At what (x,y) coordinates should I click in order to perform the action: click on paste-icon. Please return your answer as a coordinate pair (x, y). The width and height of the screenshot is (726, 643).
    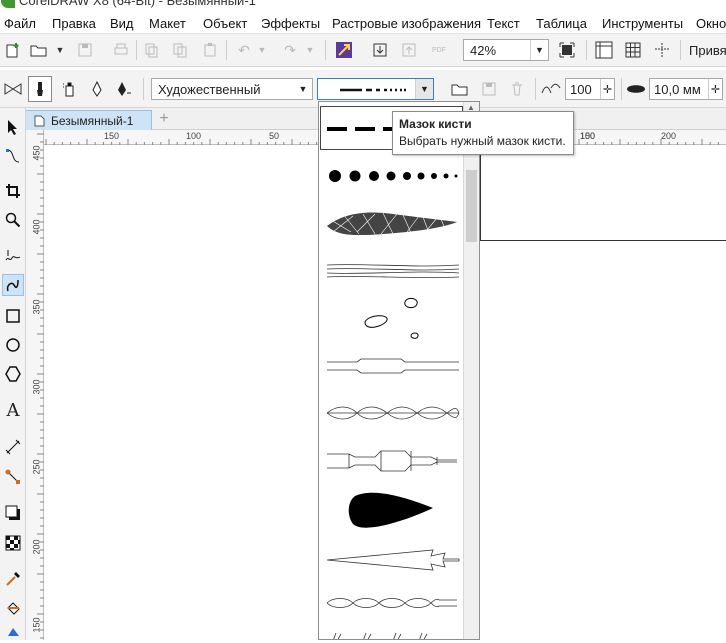
    Looking at the image, I should click on (210, 50).